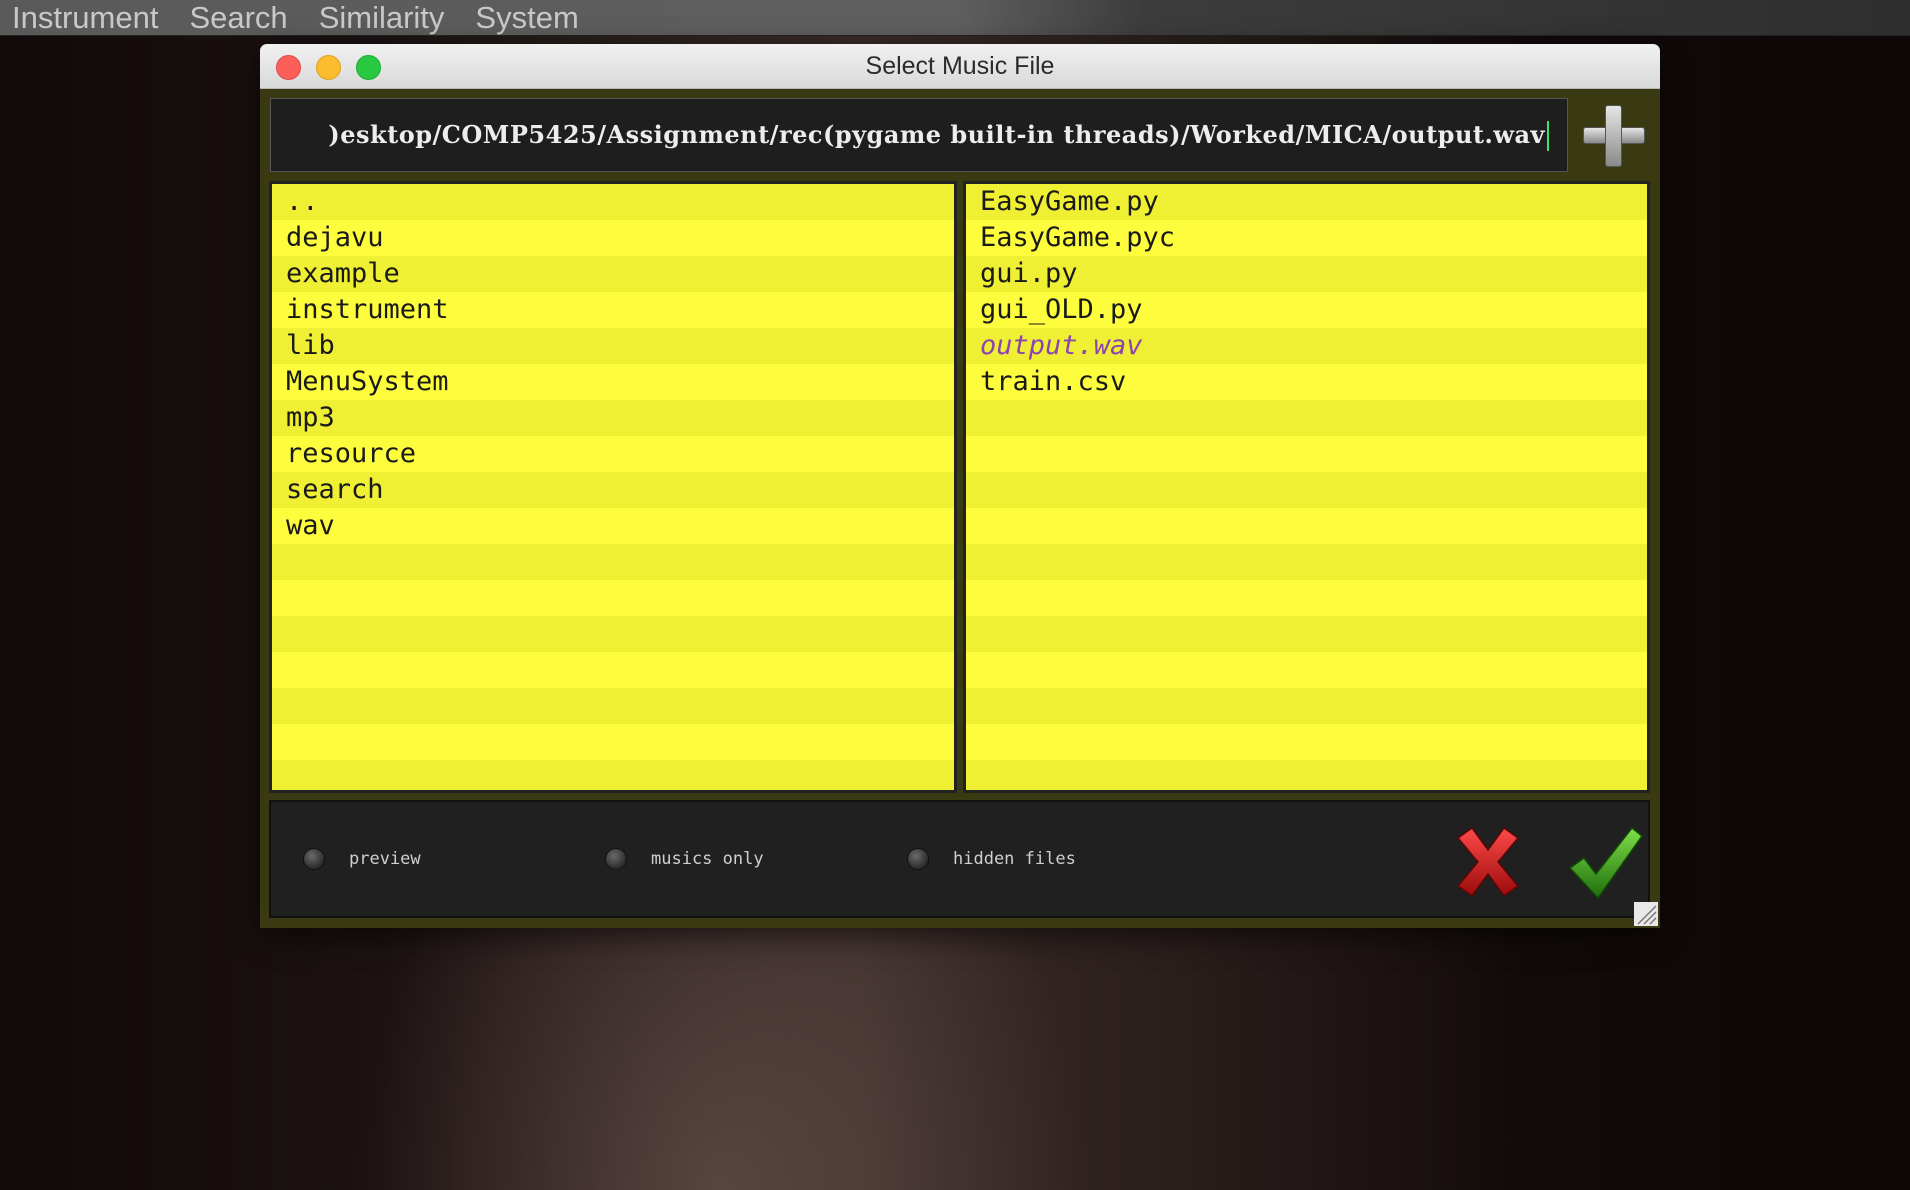 The image size is (1910, 1190). What do you see at coordinates (1548, 136) in the screenshot?
I see `text-cursor` at bounding box center [1548, 136].